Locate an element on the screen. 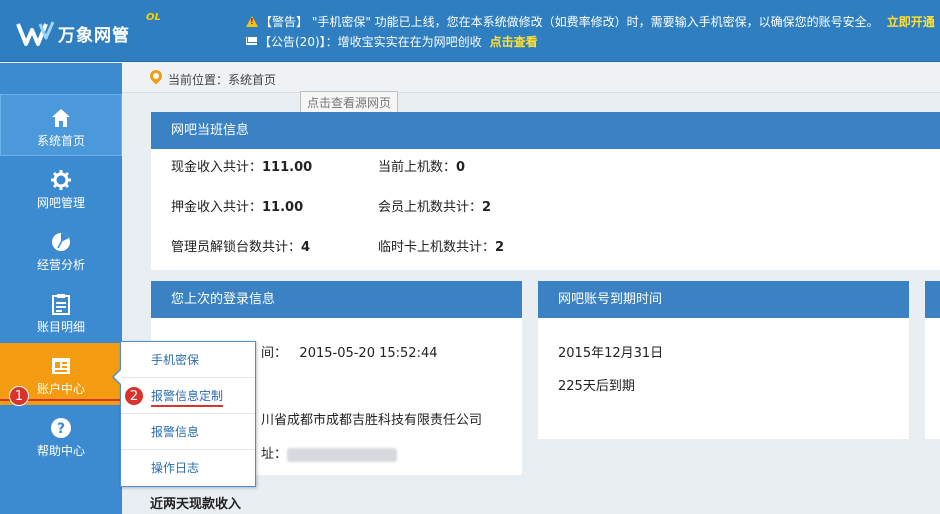  id-card-icon is located at coordinates (61, 366).